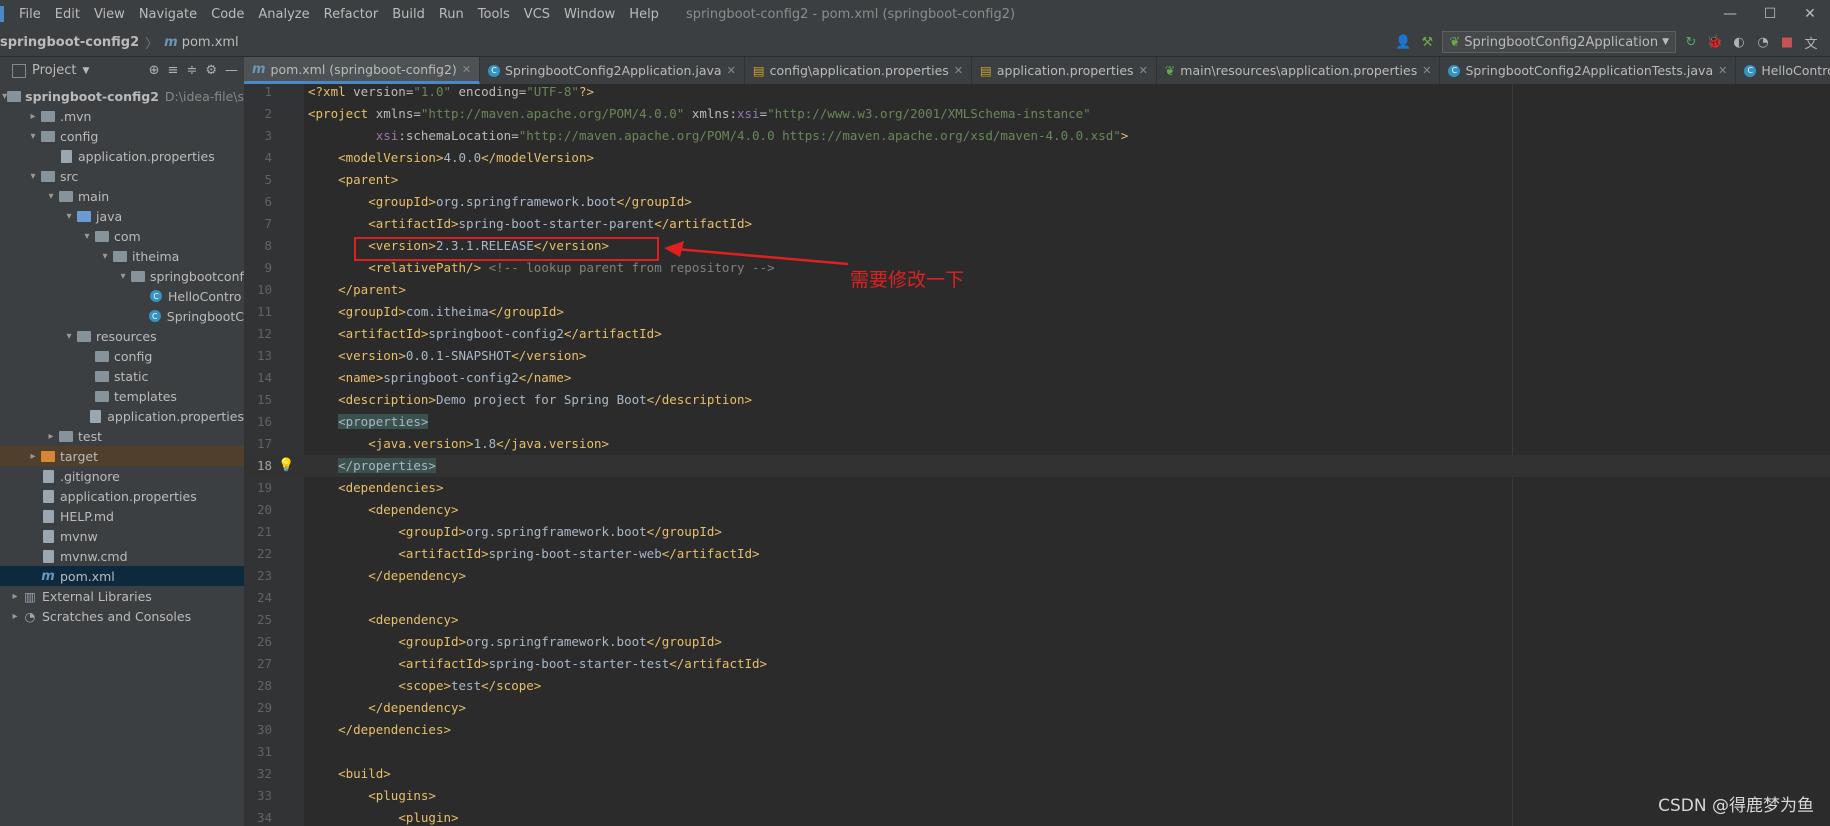 Image resolution: width=1830 pixels, height=826 pixels. I want to click on code-line: 14 <name>springboot-config2</name>, so click(1037, 378).